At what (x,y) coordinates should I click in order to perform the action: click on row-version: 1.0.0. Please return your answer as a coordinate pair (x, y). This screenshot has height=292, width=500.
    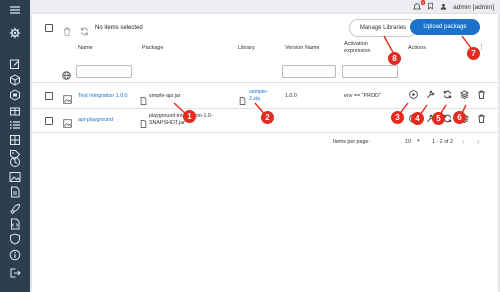
    Looking at the image, I should click on (291, 96).